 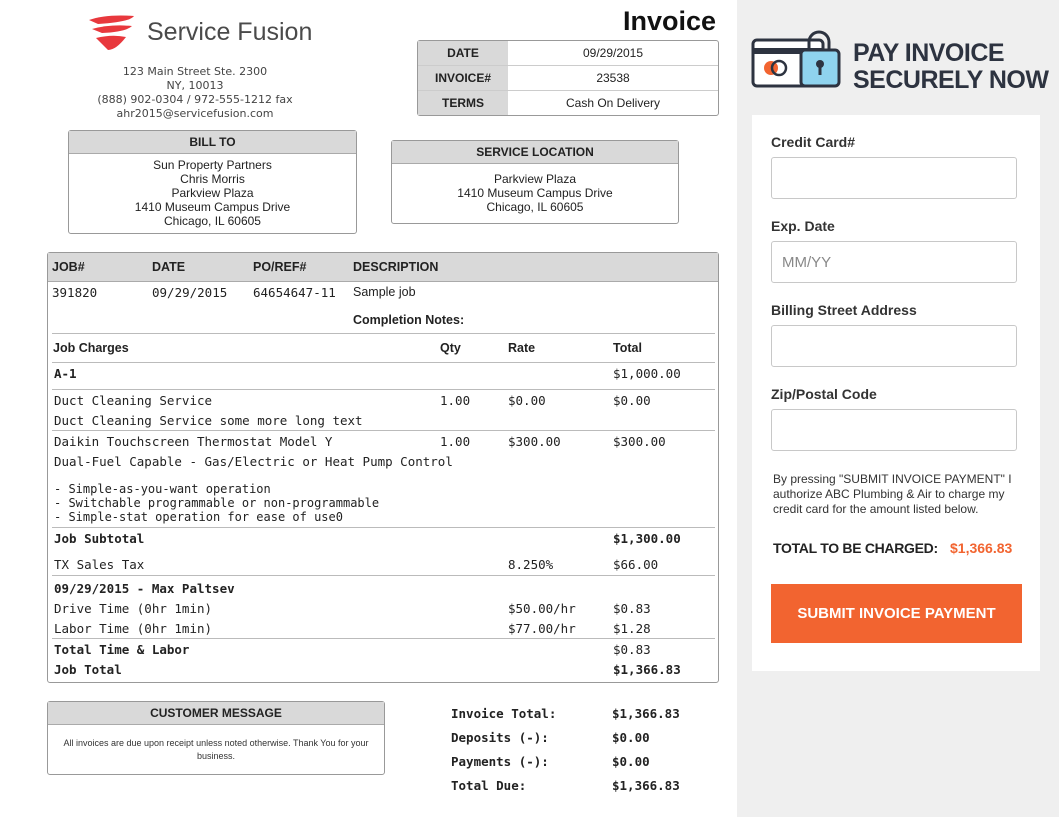 I want to click on charges-col-rate: Rate, so click(x=522, y=348).